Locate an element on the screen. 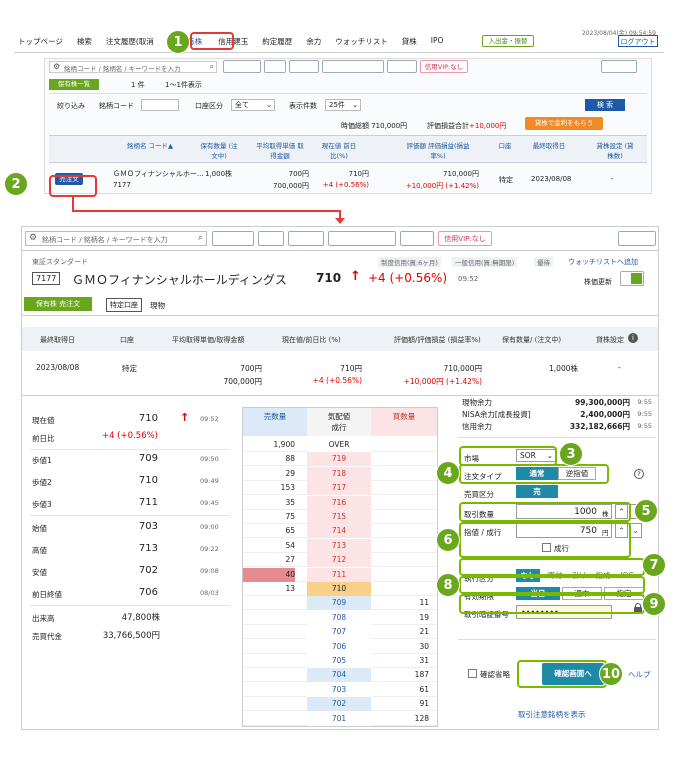 Image resolution: width=678 pixels, height=758 pixels. book-price: 705 is located at coordinates (339, 661).